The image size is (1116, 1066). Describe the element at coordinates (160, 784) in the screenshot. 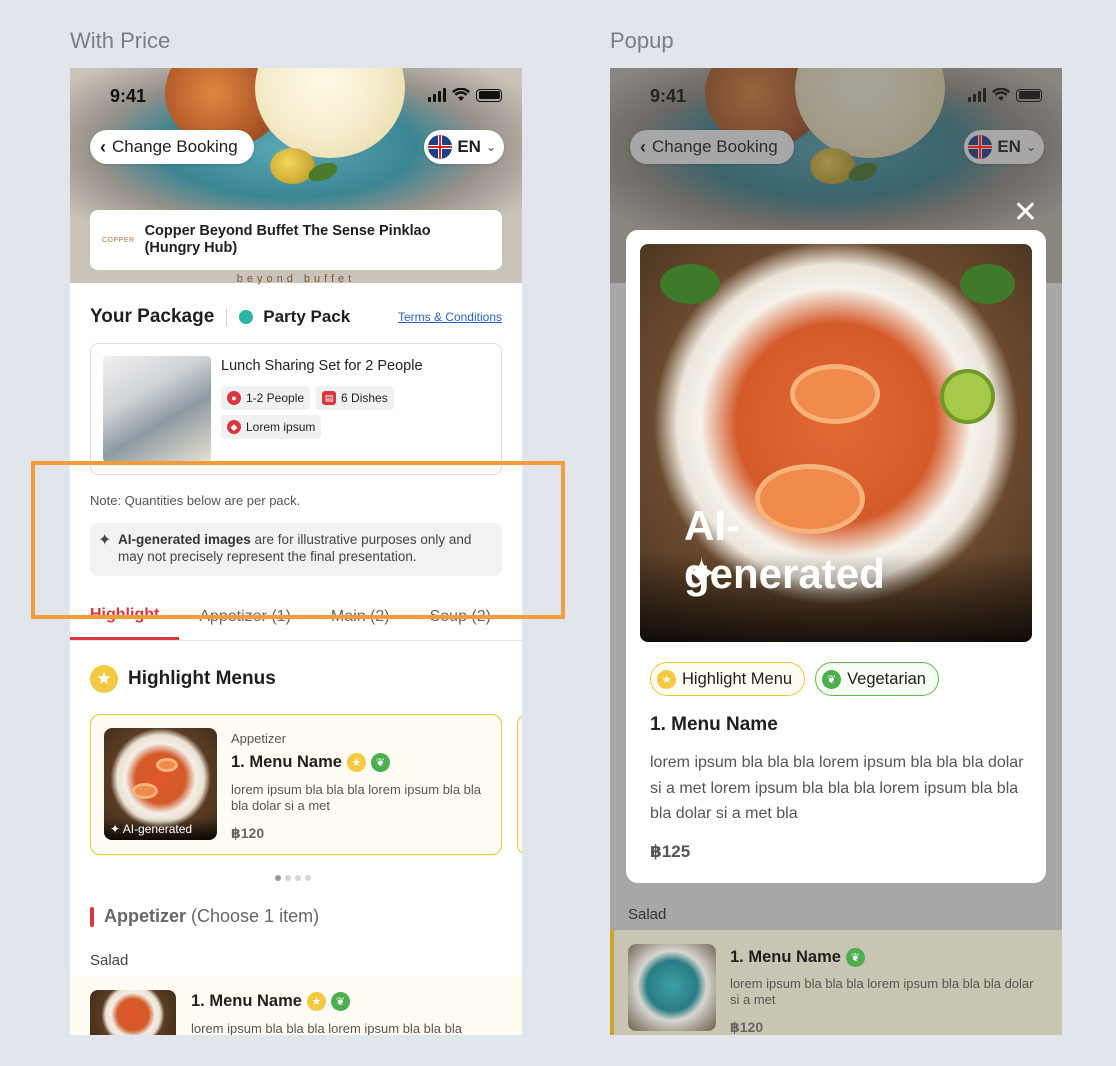

I see `menu-image: ✦ AI-generated` at that location.